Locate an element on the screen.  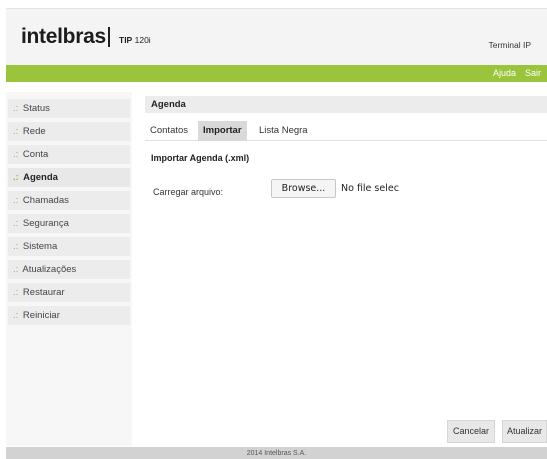
sidebar-item-reiniciar: .: Reiniciar is located at coordinates (69, 315).